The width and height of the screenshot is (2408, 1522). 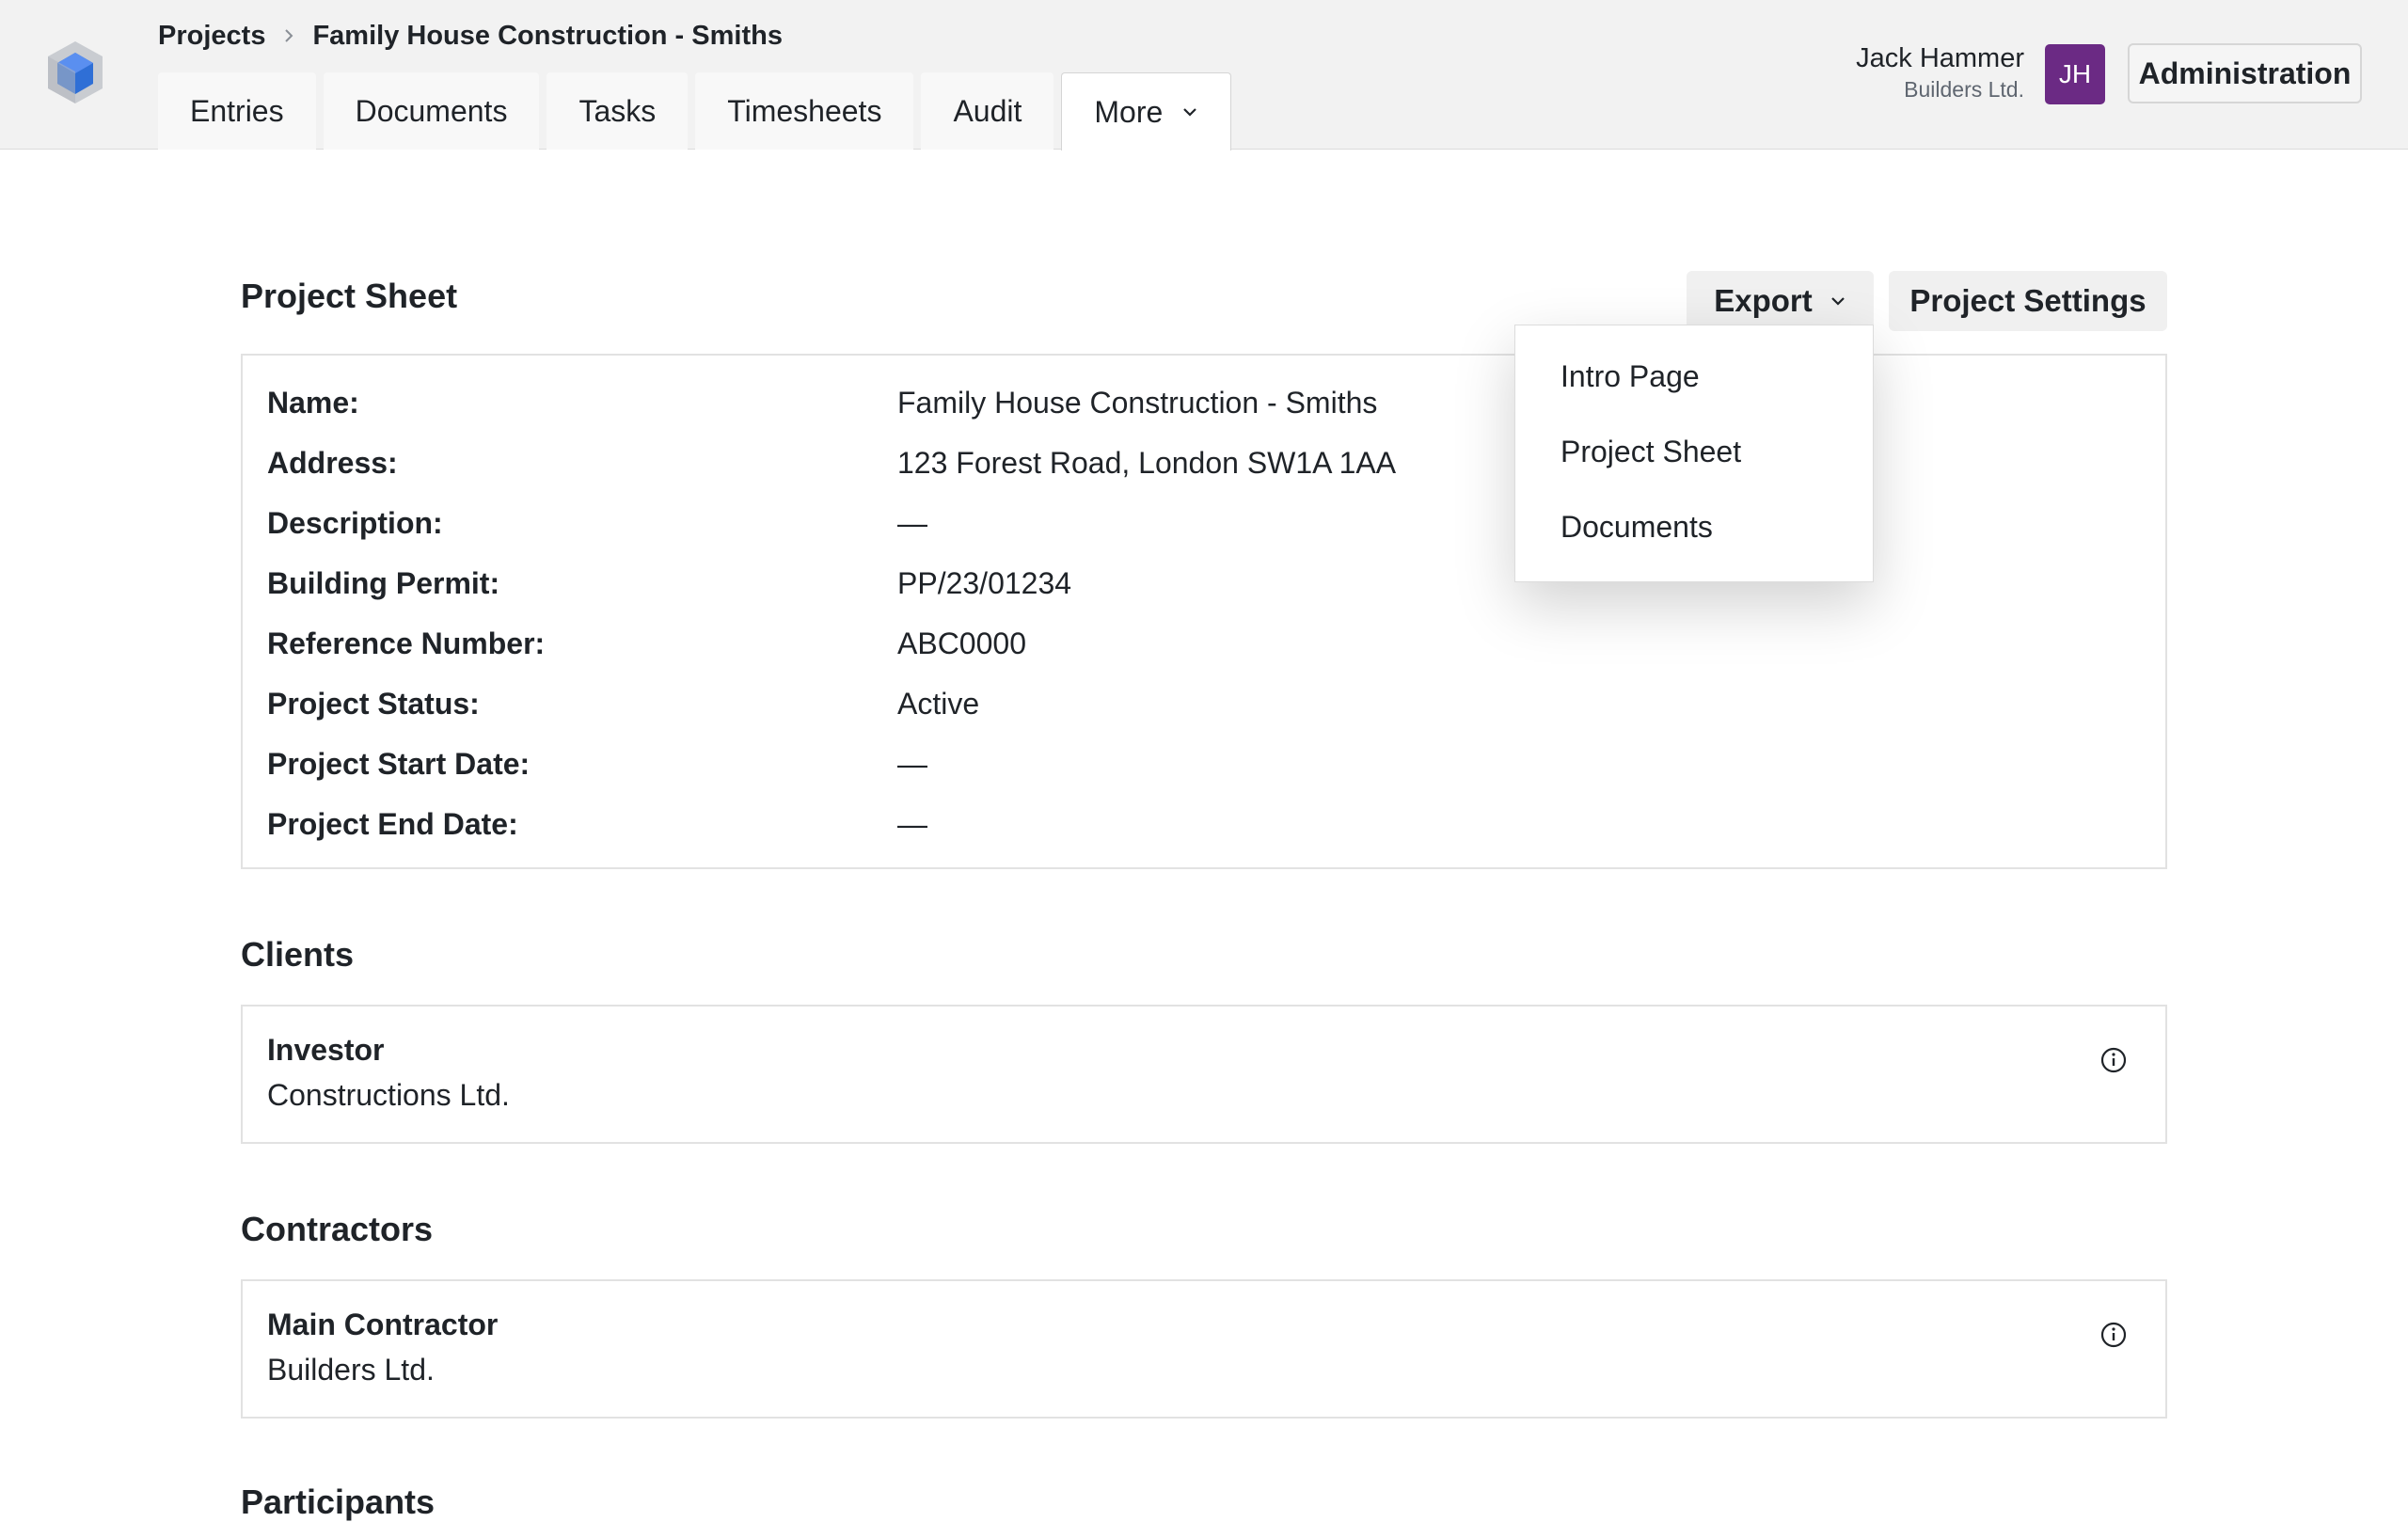 I want to click on detail-row-description: Description: —, so click(x=597, y=523).